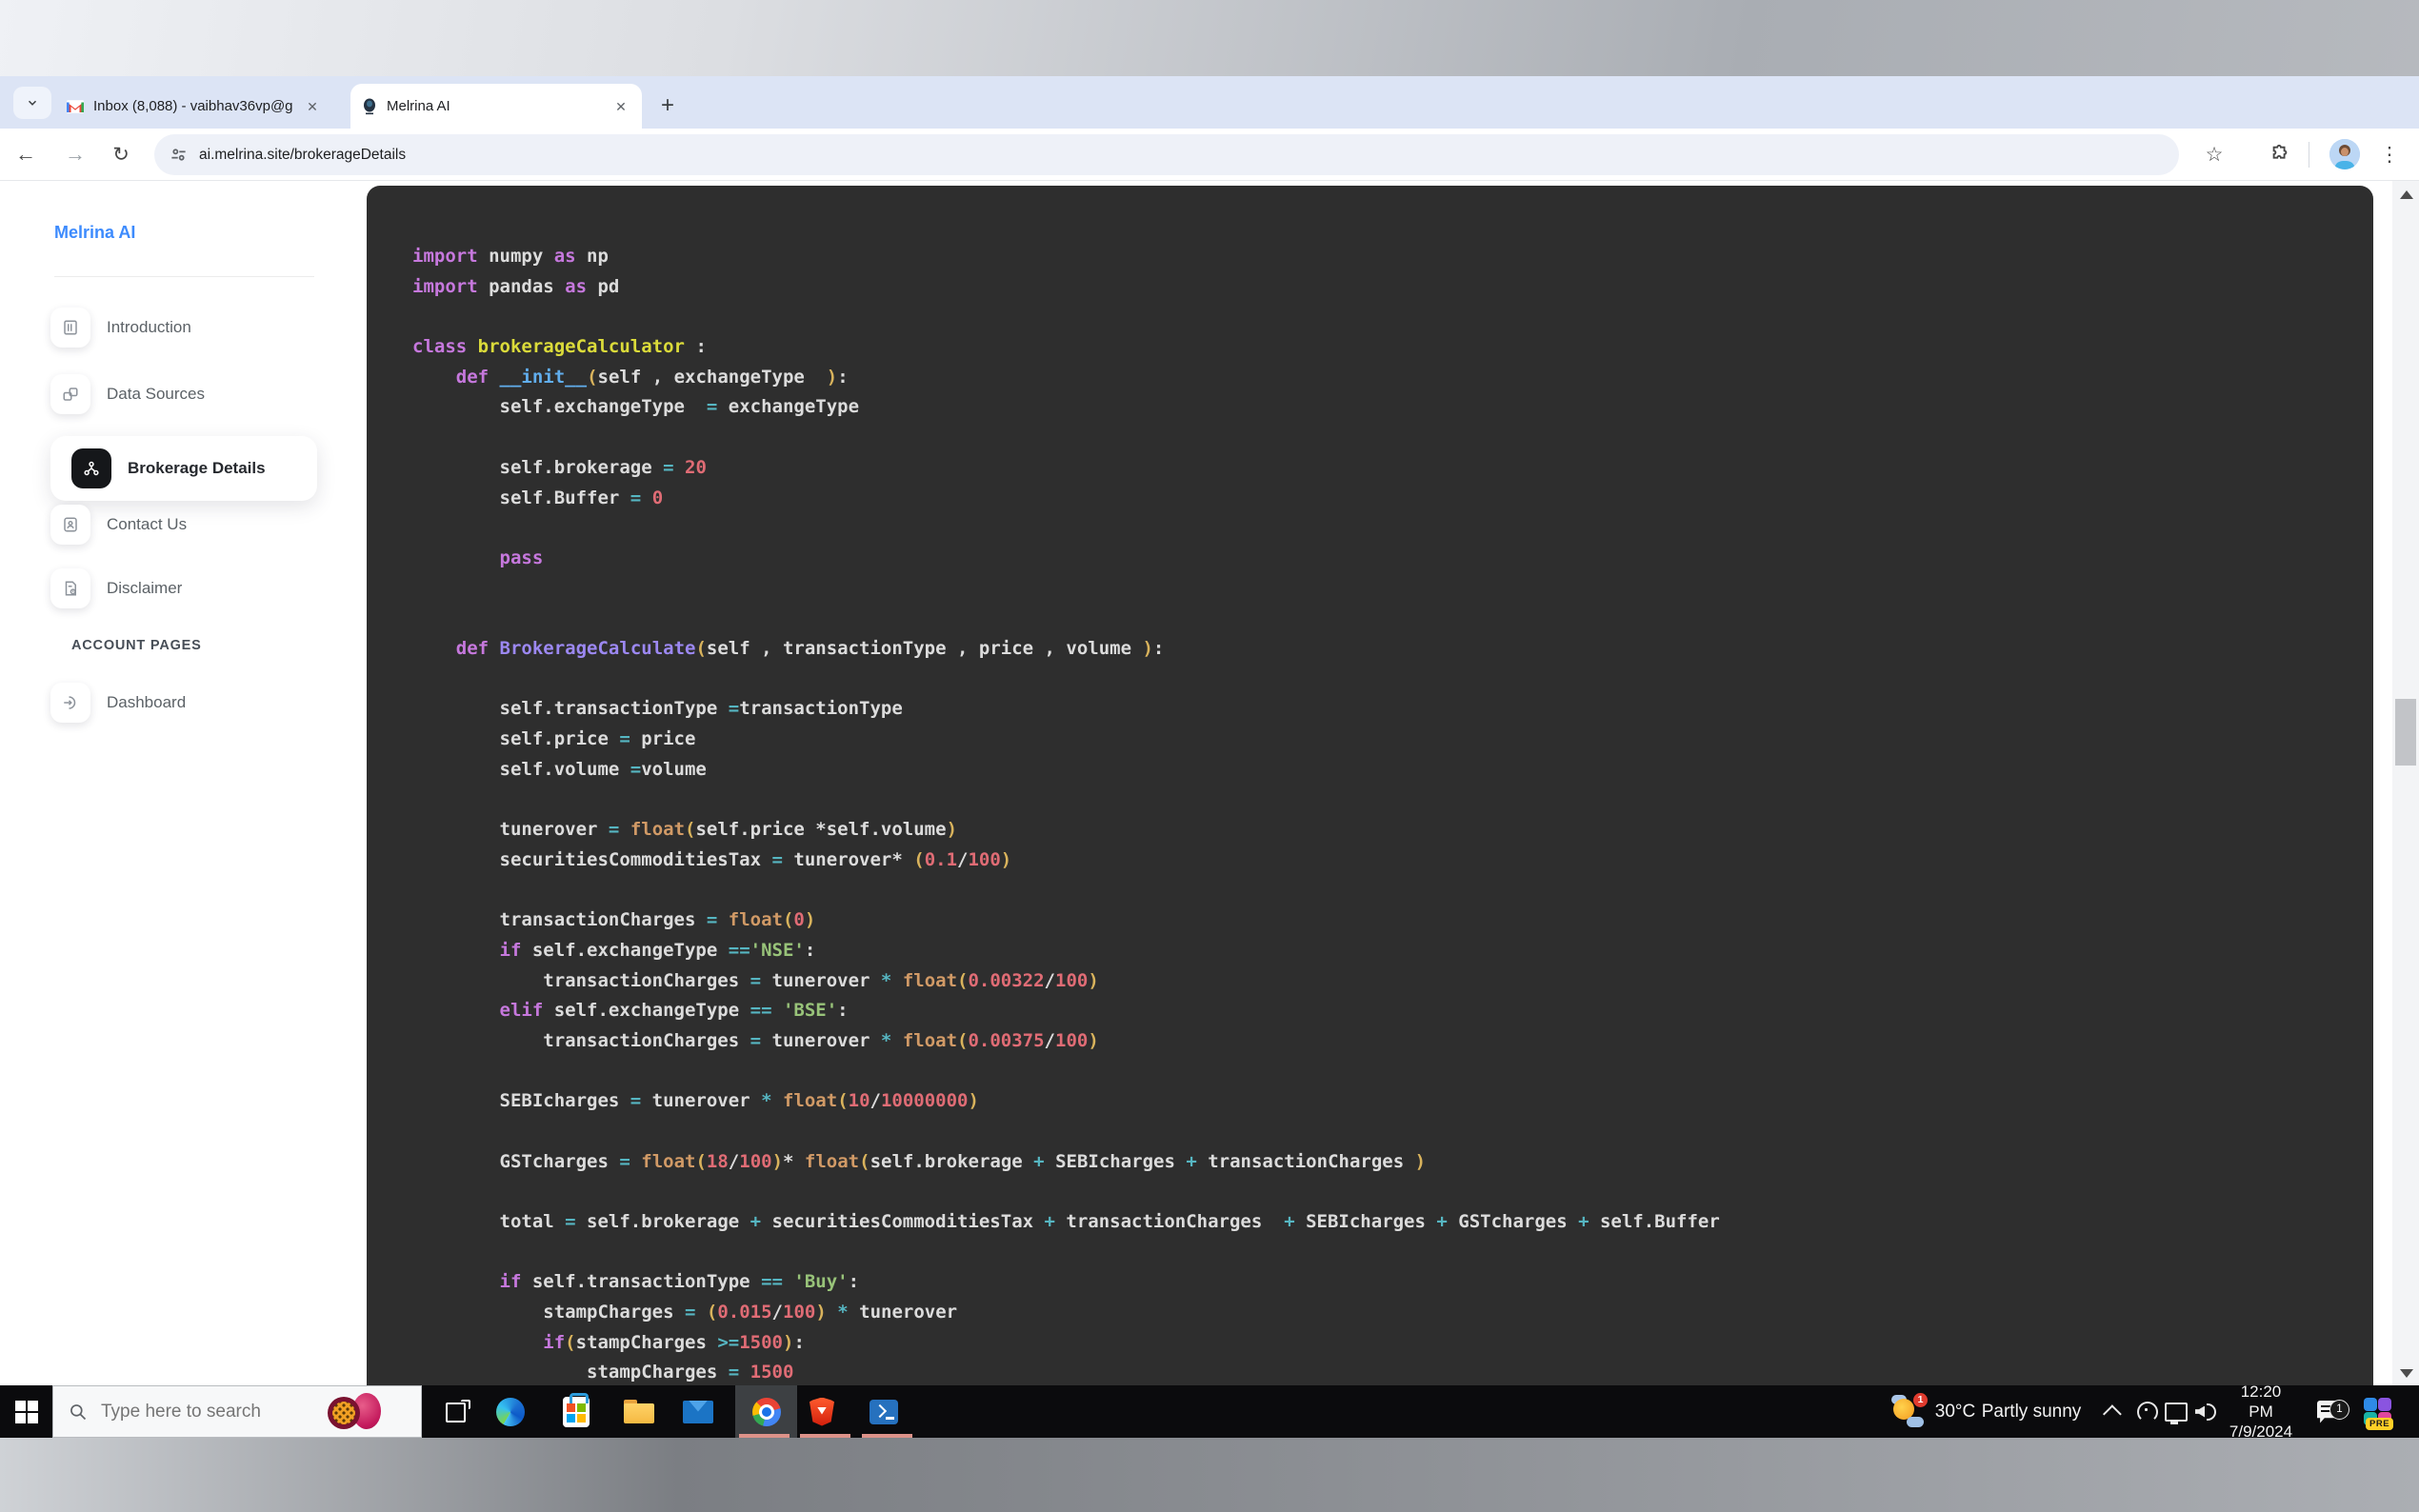 Image resolution: width=2419 pixels, height=1512 pixels. I want to click on tab-title: Inbox (8,088) - vaibhav36vp@g, so click(193, 106).